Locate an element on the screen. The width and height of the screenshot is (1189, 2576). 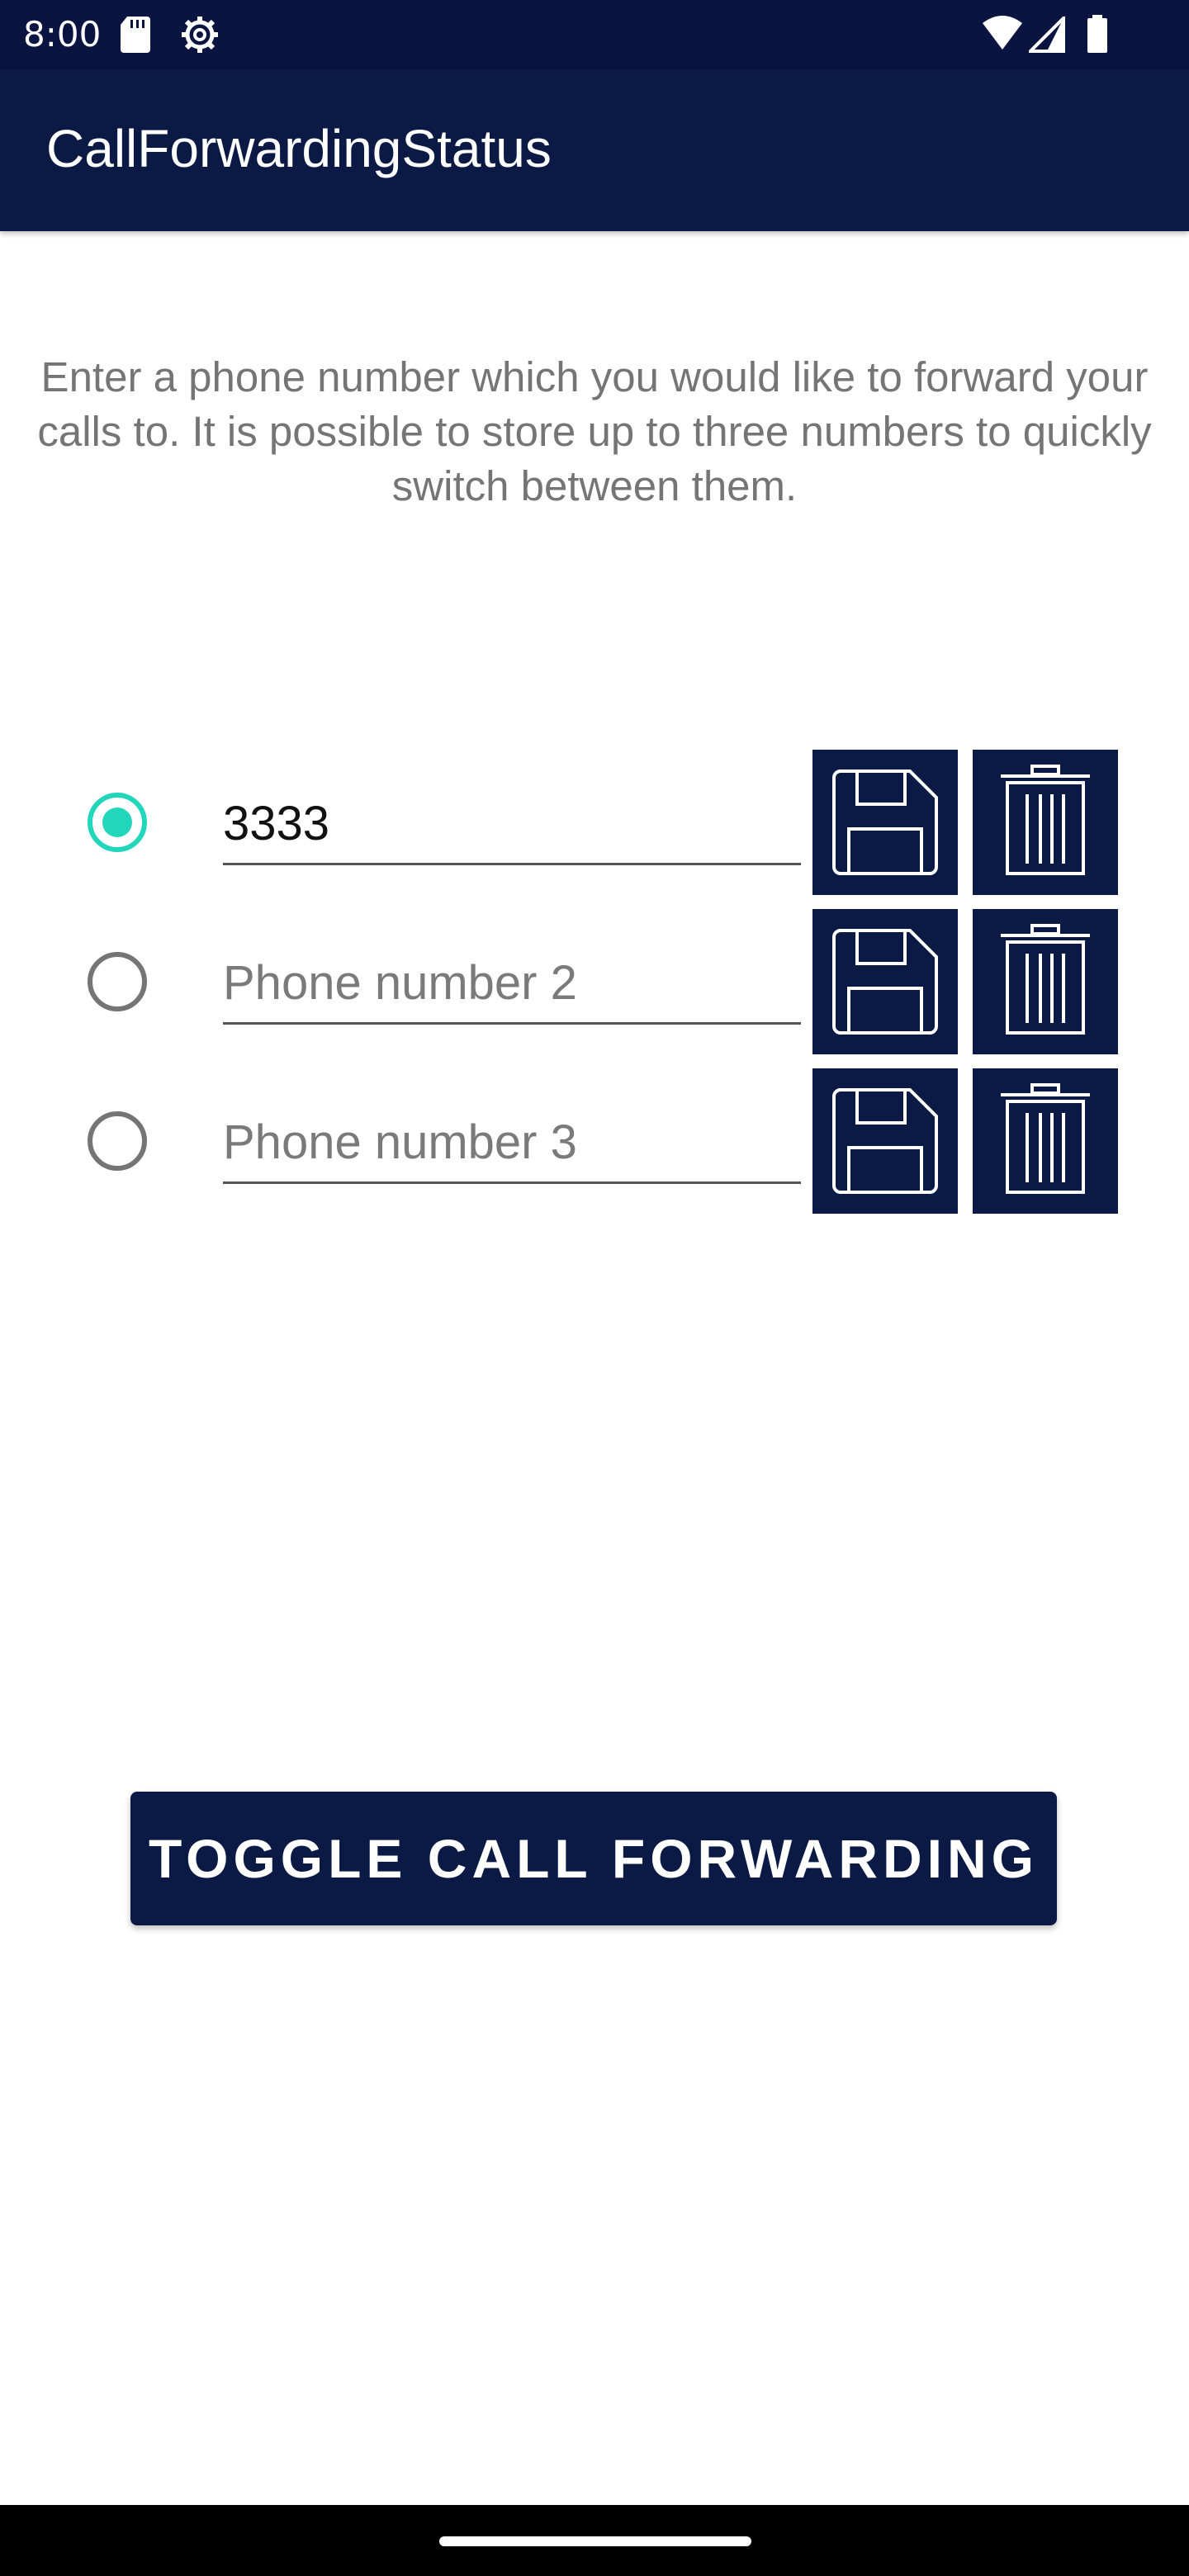
toggle-call-forwarding-button: TOGGLE CALL FORWARDING is located at coordinates (593, 1858).